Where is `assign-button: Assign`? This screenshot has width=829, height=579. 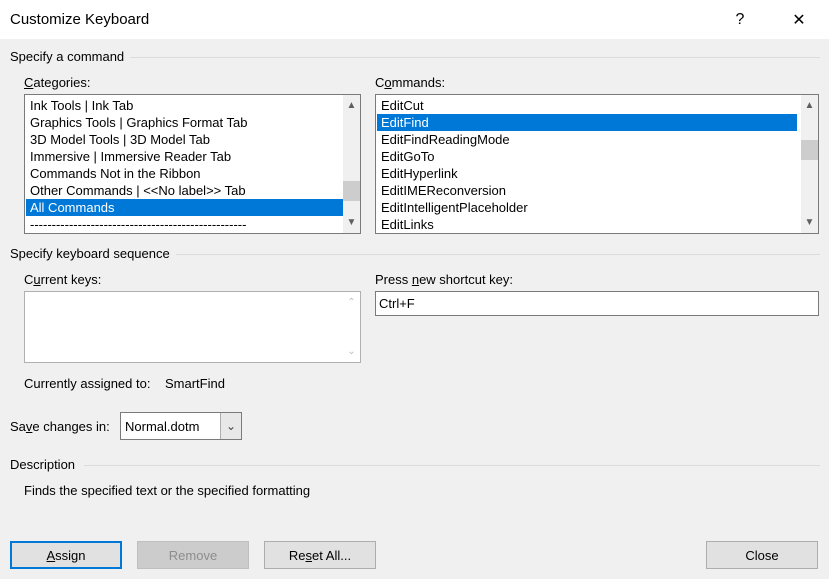 assign-button: Assign is located at coordinates (66, 555).